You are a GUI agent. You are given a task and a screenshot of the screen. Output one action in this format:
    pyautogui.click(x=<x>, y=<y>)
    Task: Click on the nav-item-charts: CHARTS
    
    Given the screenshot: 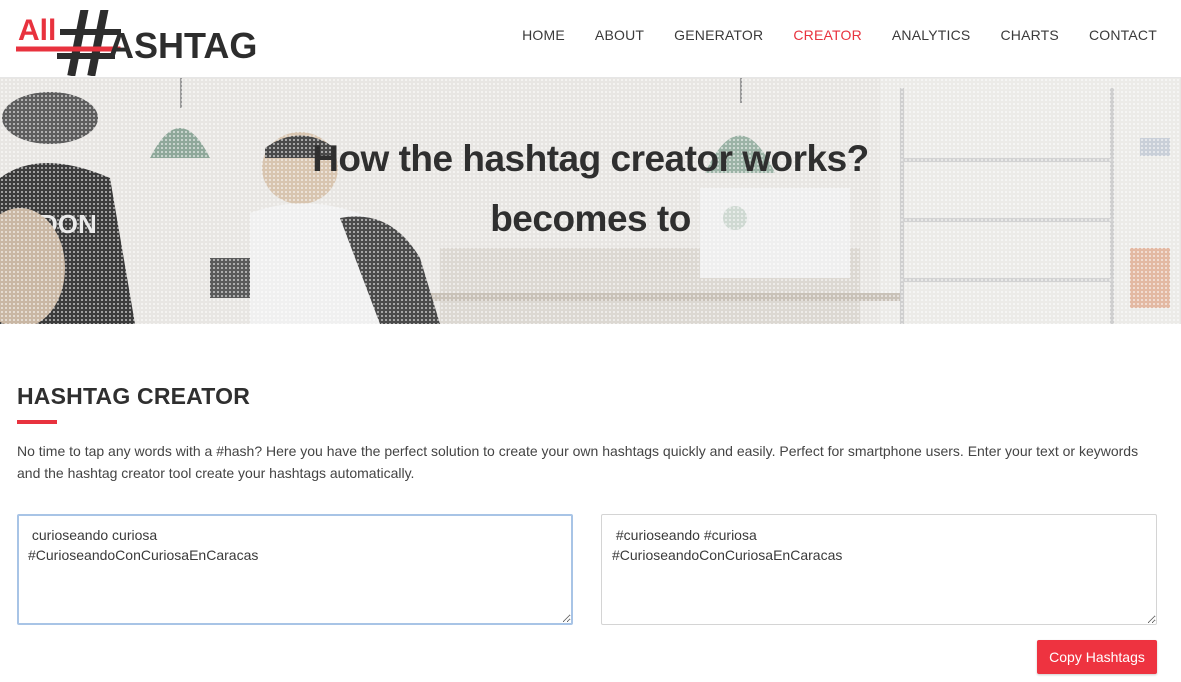 What is the action you would take?
    pyautogui.click(x=1029, y=35)
    